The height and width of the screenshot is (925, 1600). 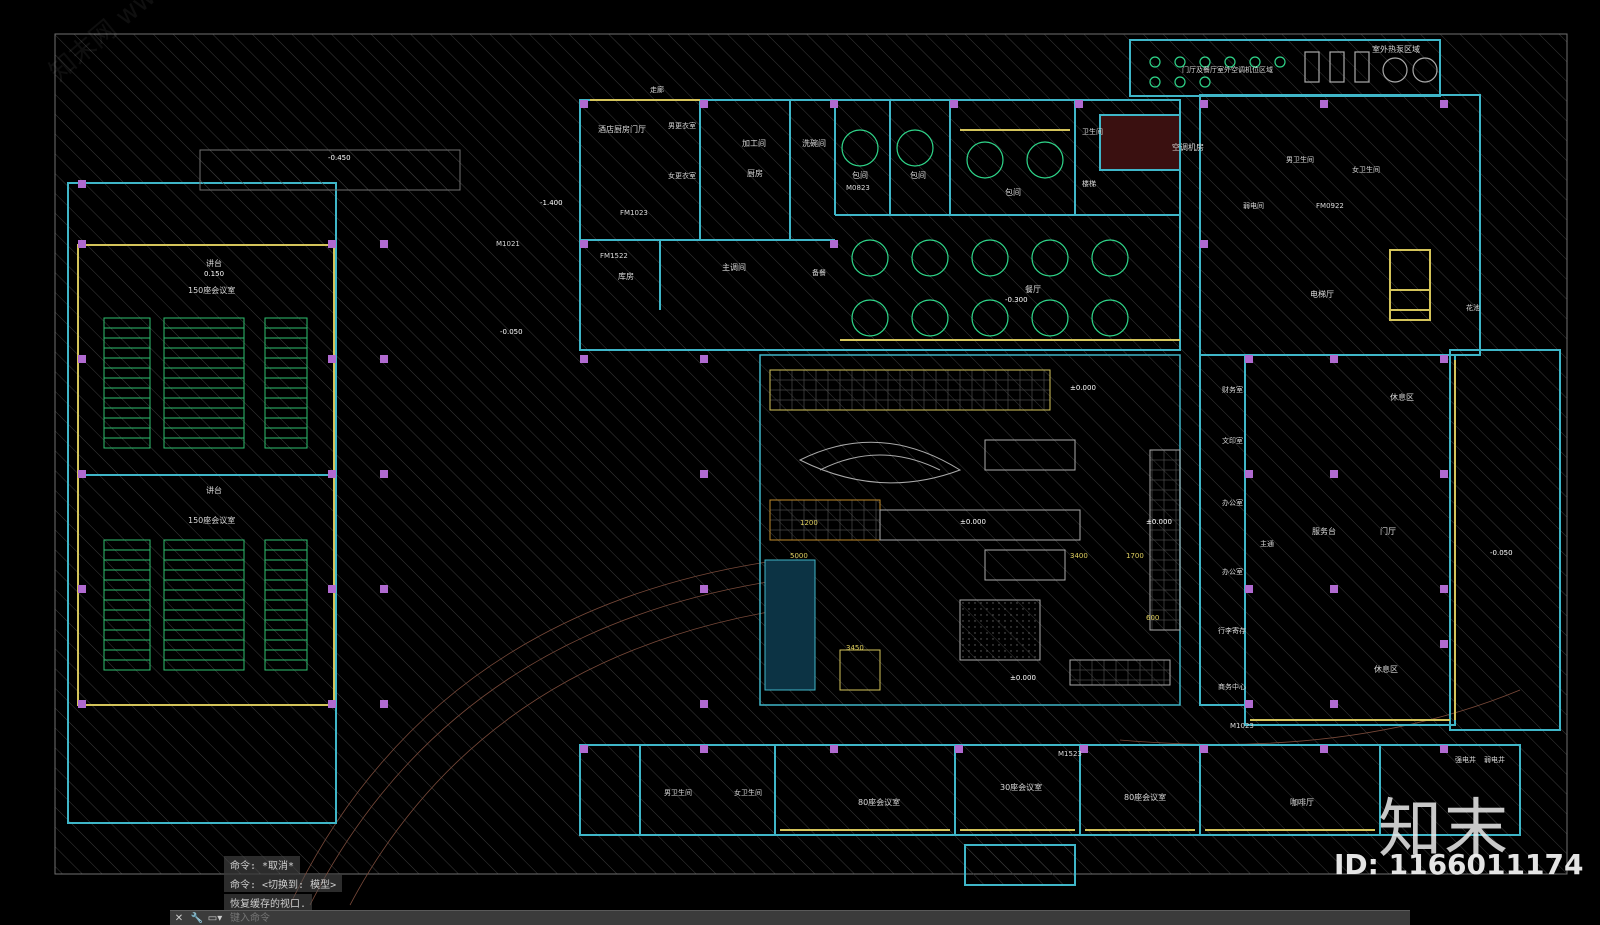 I want to click on room-label: 主调间, so click(x=734, y=267).